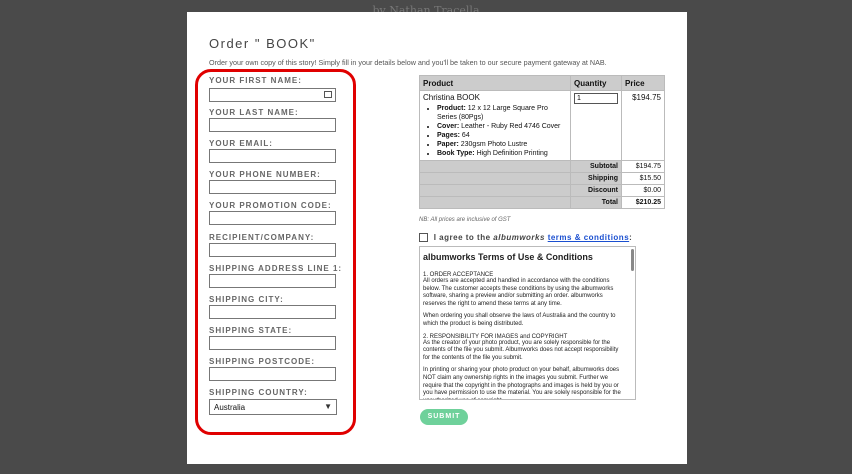  Describe the element at coordinates (643, 83) in the screenshot. I see `col-header-price: Price` at that location.